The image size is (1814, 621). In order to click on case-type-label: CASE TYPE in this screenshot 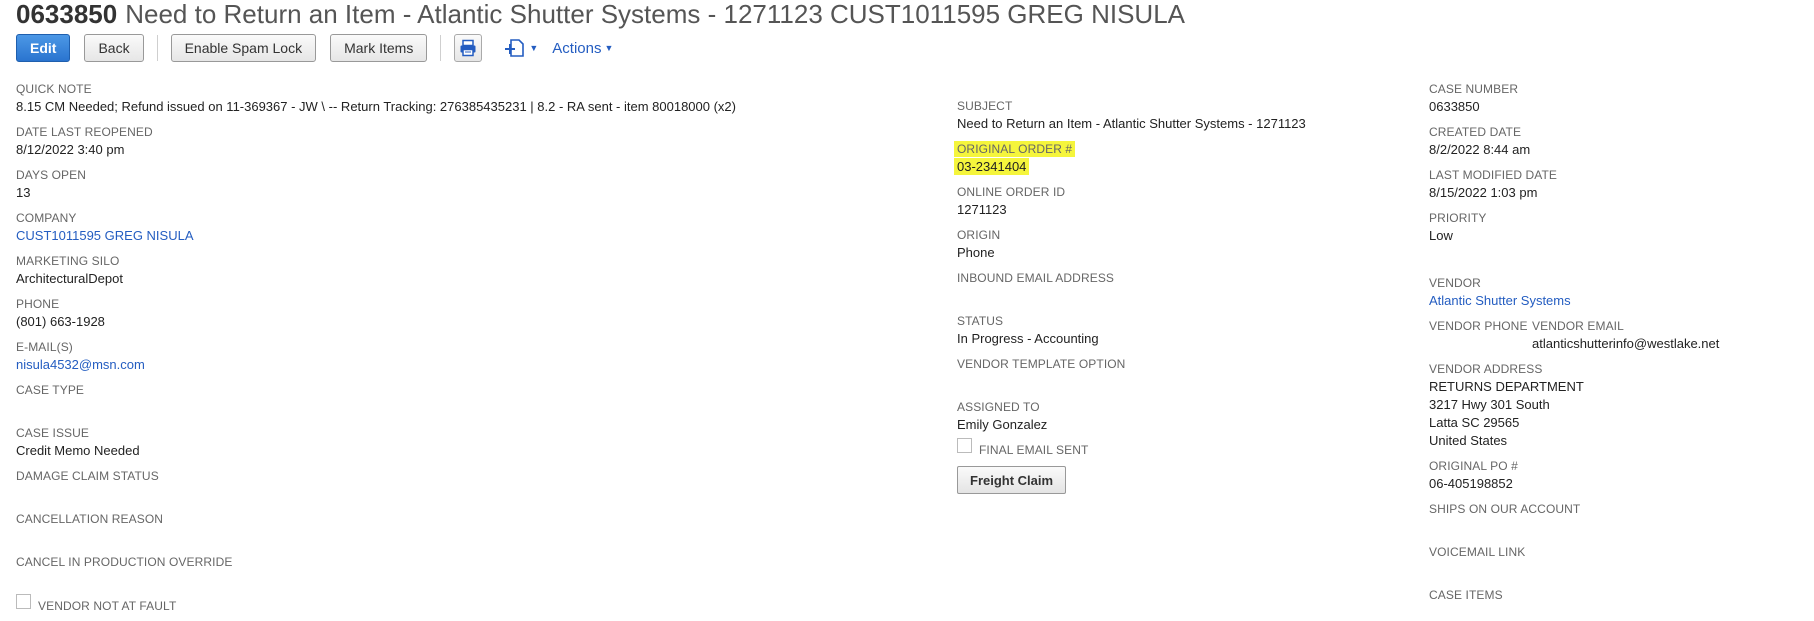, I will do `click(50, 390)`.